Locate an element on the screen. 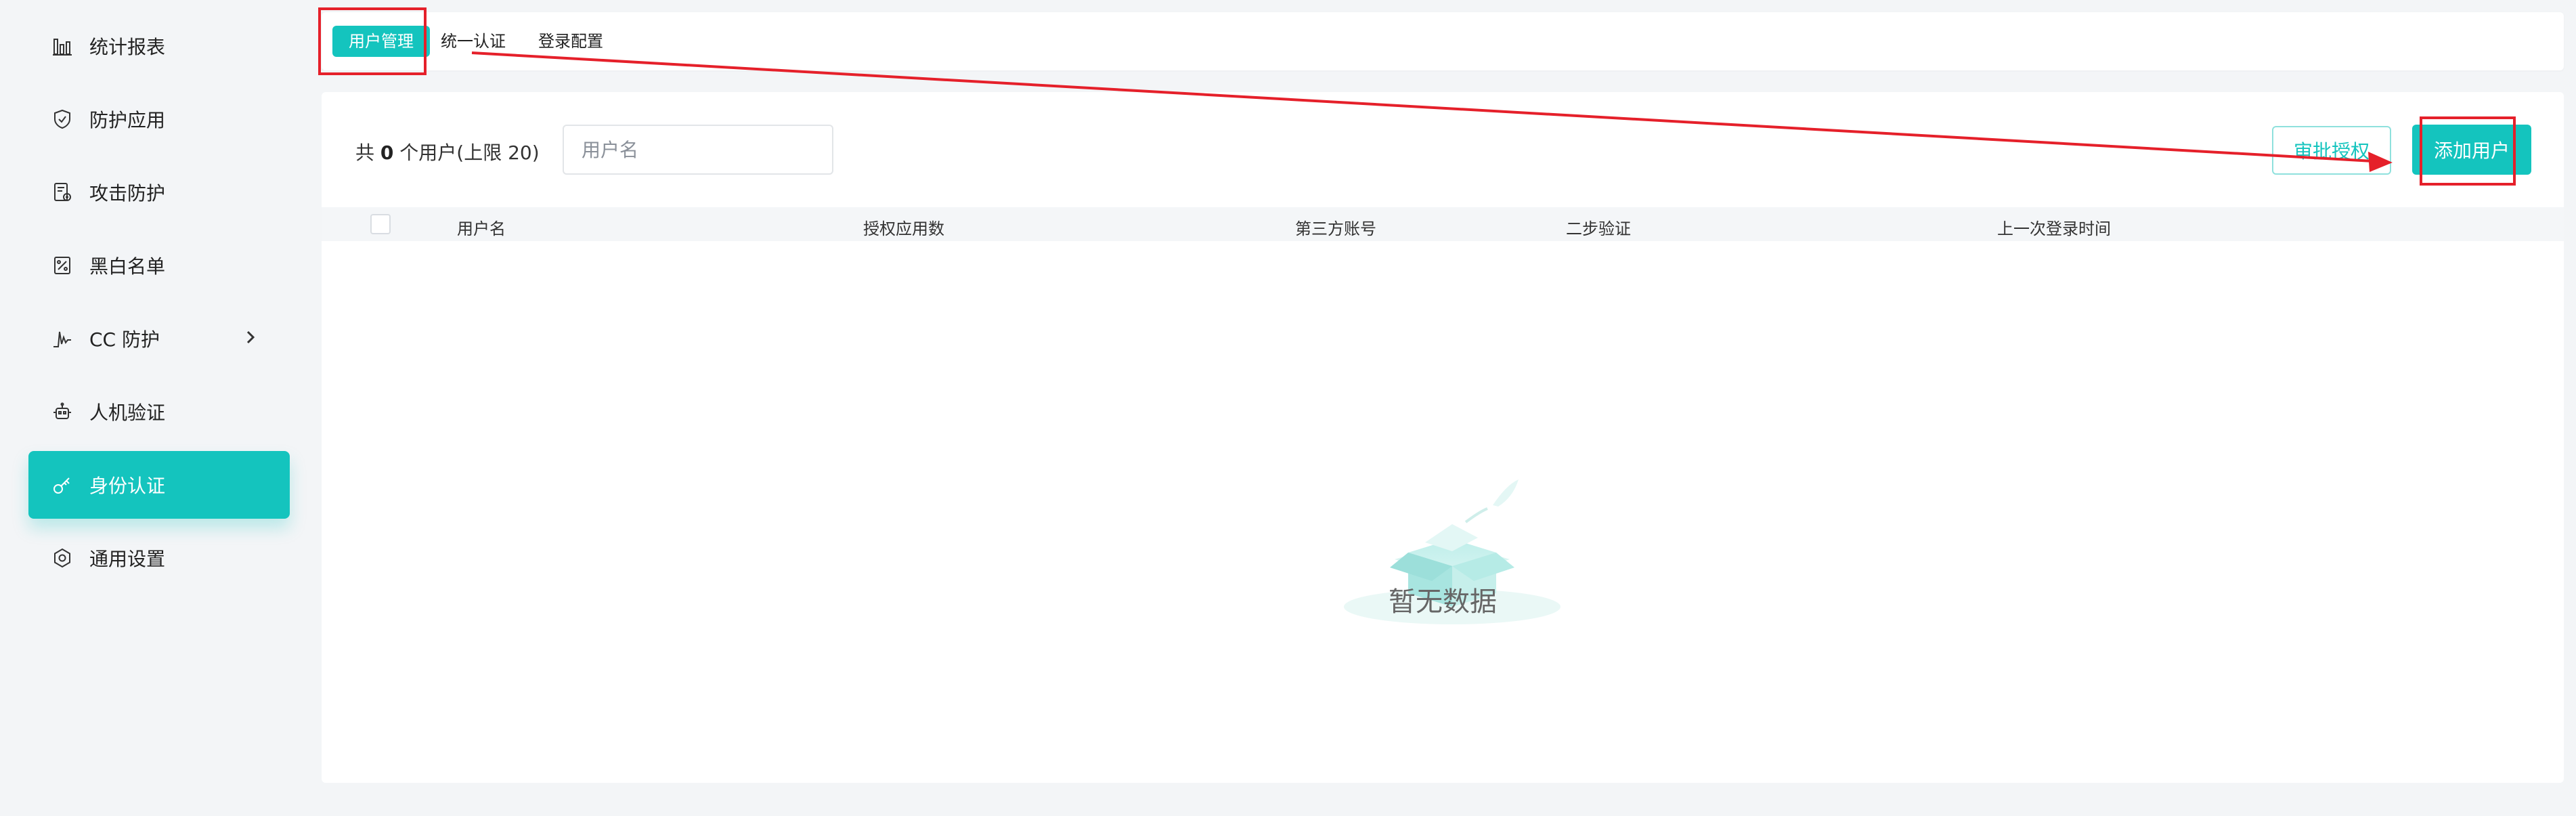 The height and width of the screenshot is (816, 2576). sidebar-item-label: 人机验证 is located at coordinates (127, 413).